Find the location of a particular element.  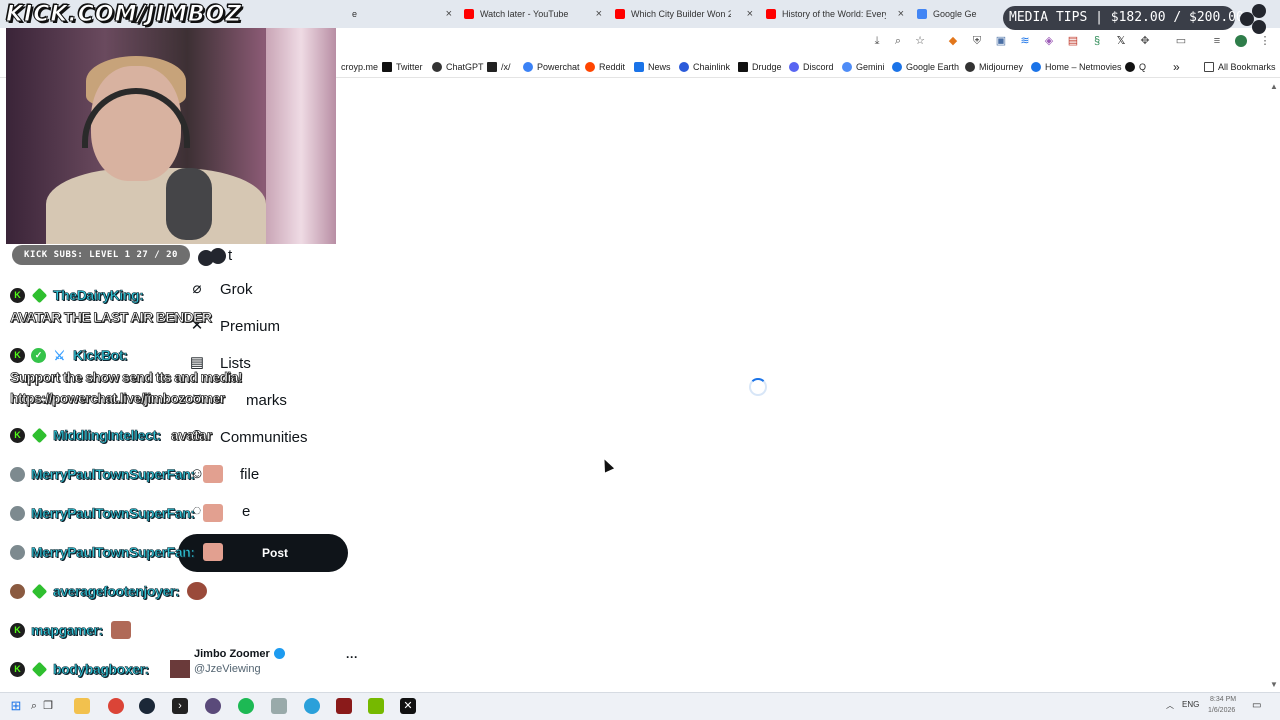

bookmark-croyp: croyp.me is located at coordinates (359, 67).